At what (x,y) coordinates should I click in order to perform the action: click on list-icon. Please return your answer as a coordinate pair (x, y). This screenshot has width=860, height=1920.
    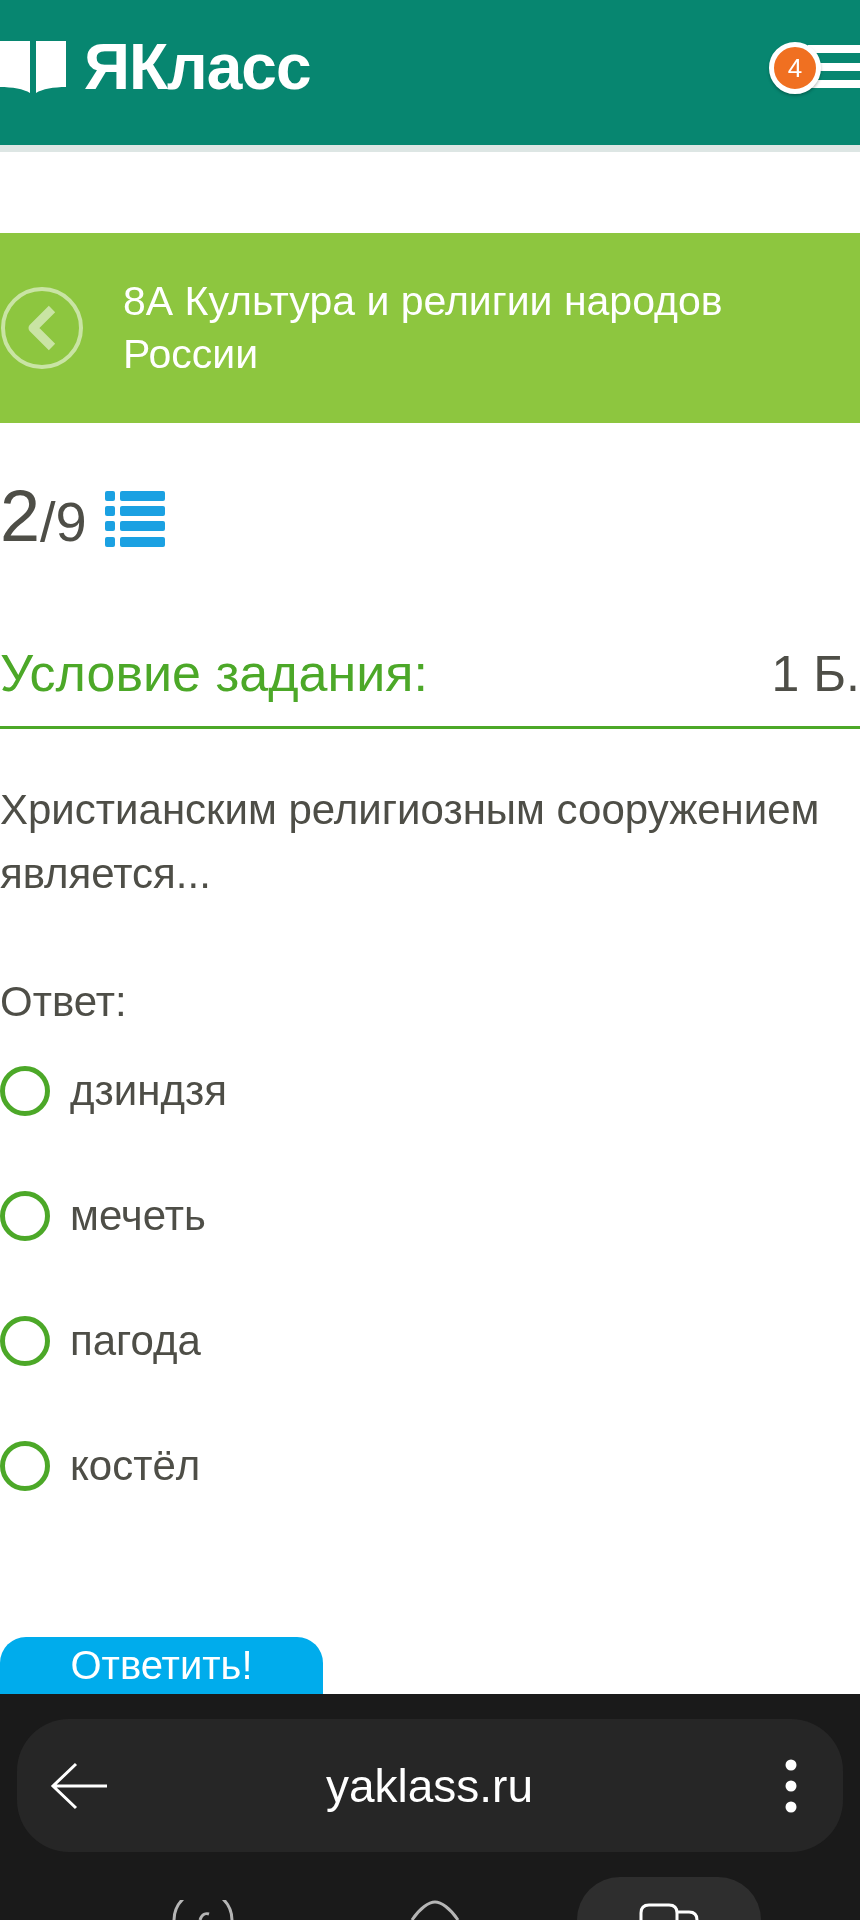
    Looking at the image, I should click on (134, 519).